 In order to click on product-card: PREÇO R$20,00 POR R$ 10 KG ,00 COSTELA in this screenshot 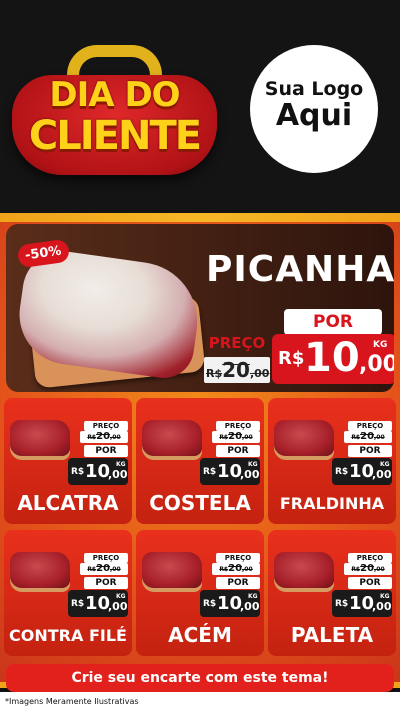, I will do `click(200, 461)`.